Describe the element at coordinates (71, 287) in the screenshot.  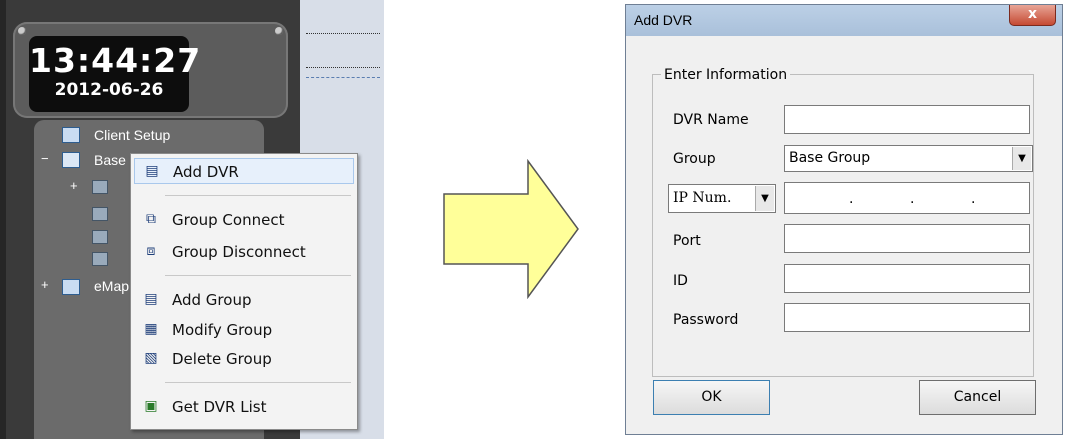
I see `emap-icon` at that location.